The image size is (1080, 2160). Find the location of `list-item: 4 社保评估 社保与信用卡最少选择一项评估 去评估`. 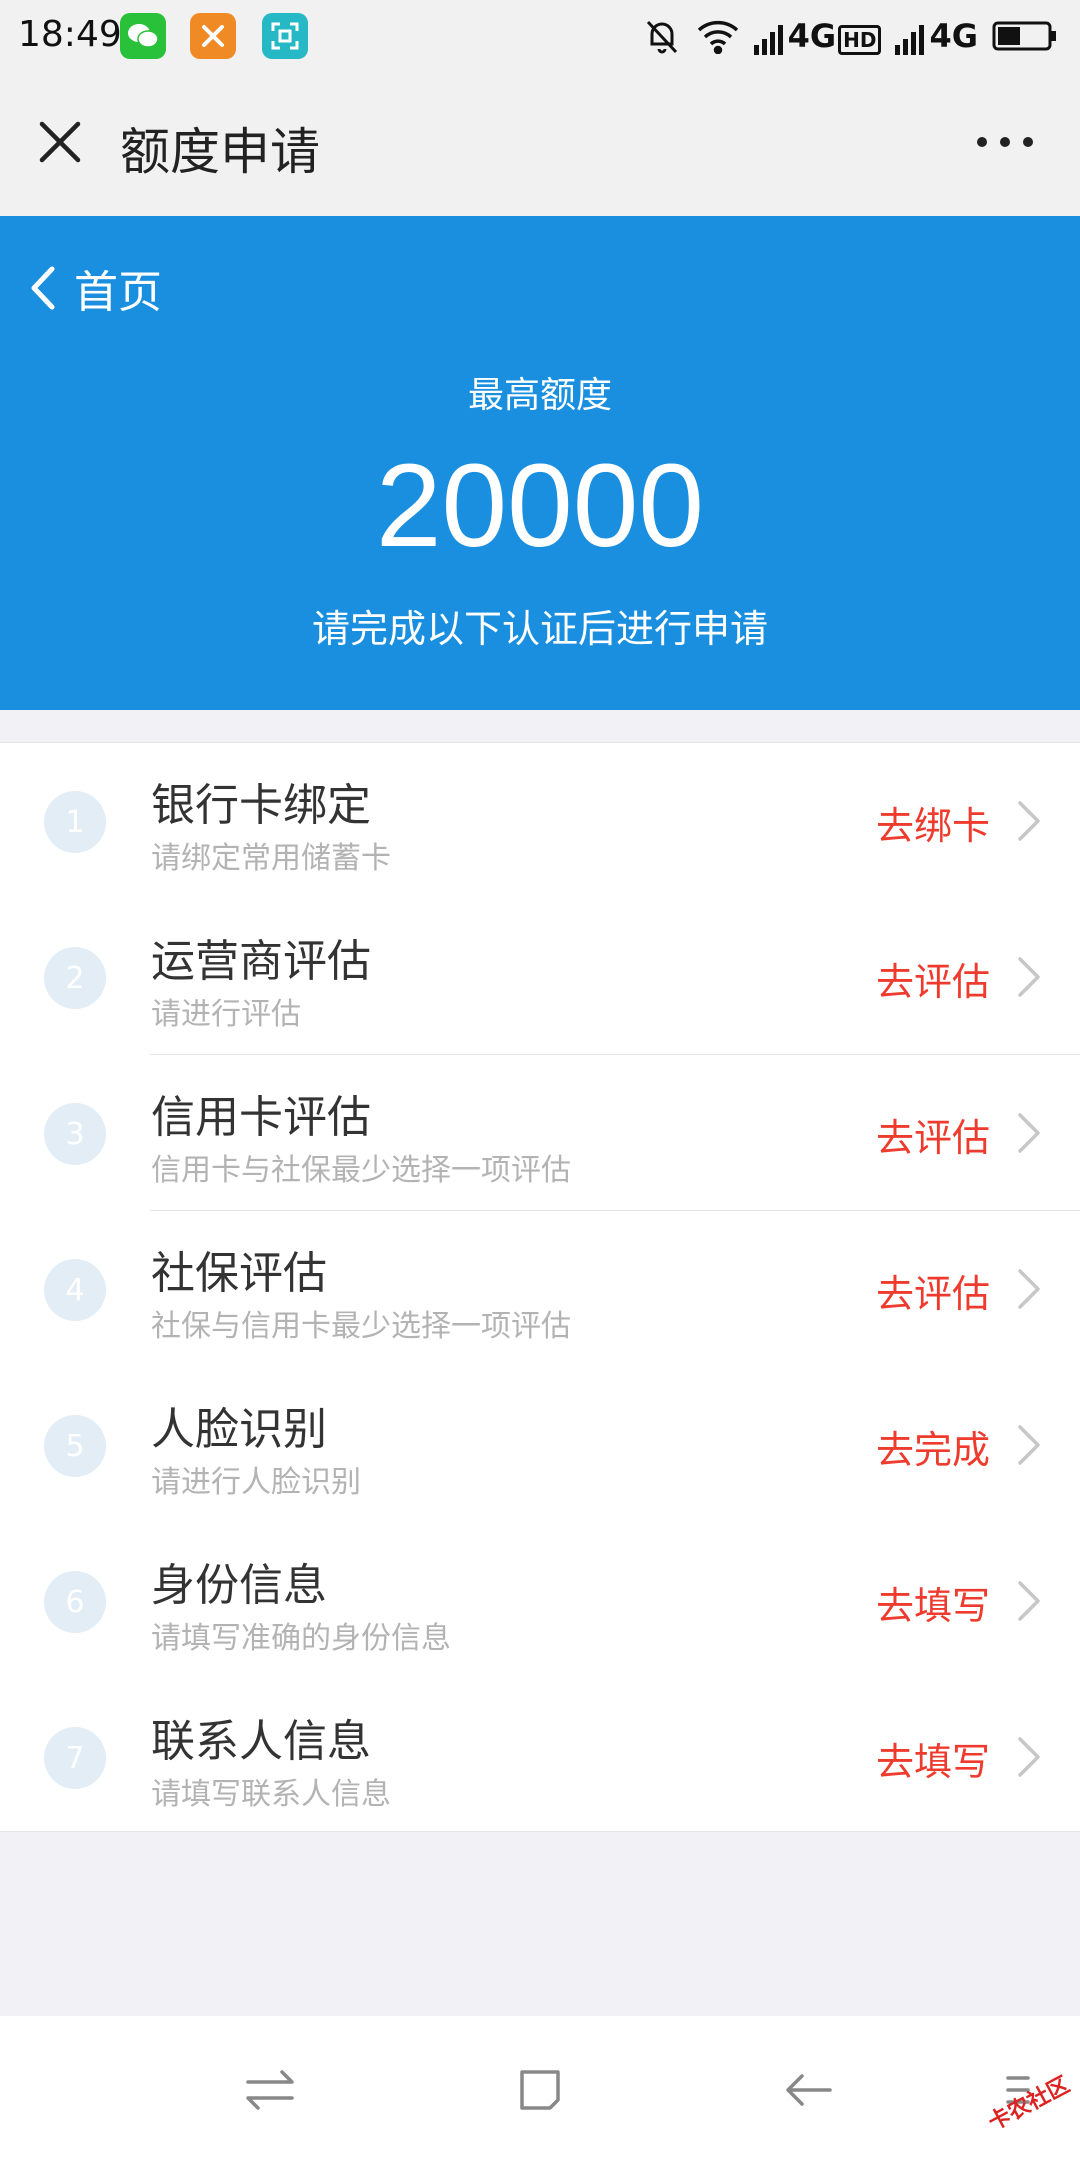

list-item: 4 社保评估 社保与信用卡最少选择一项评估 去评估 is located at coordinates (540, 1289).